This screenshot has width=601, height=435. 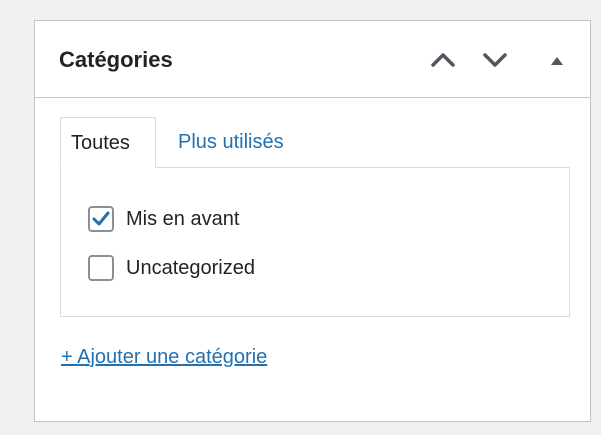 I want to click on toggle-panel-button, so click(x=557, y=60).